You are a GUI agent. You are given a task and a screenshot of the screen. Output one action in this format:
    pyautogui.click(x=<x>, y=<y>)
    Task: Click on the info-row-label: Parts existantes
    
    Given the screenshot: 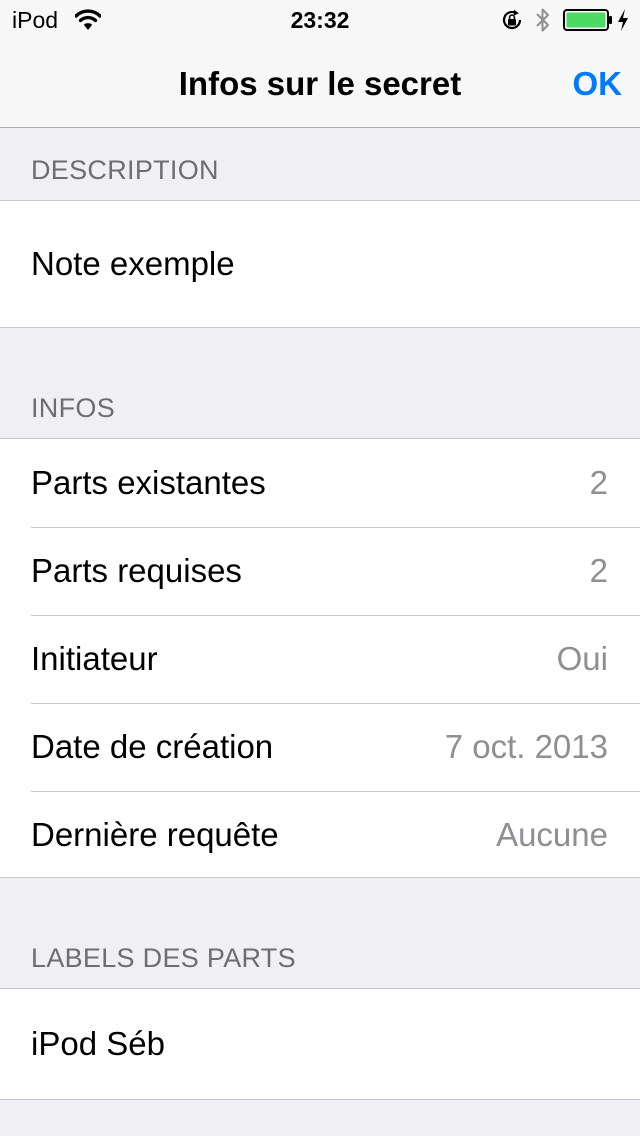 What is the action you would take?
    pyautogui.click(x=148, y=482)
    